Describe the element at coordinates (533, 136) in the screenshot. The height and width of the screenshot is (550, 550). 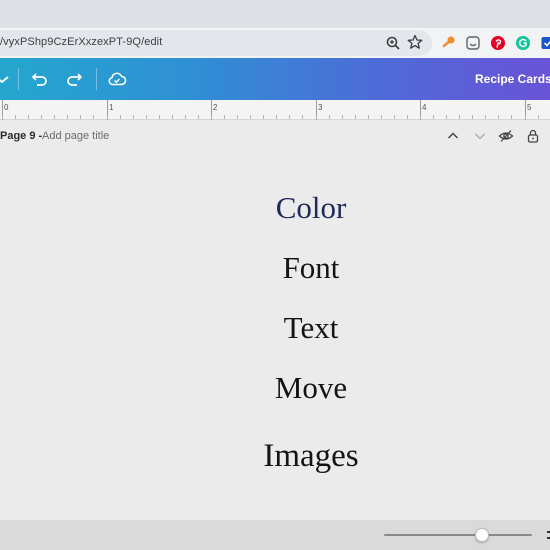
I see `lock-icon` at that location.